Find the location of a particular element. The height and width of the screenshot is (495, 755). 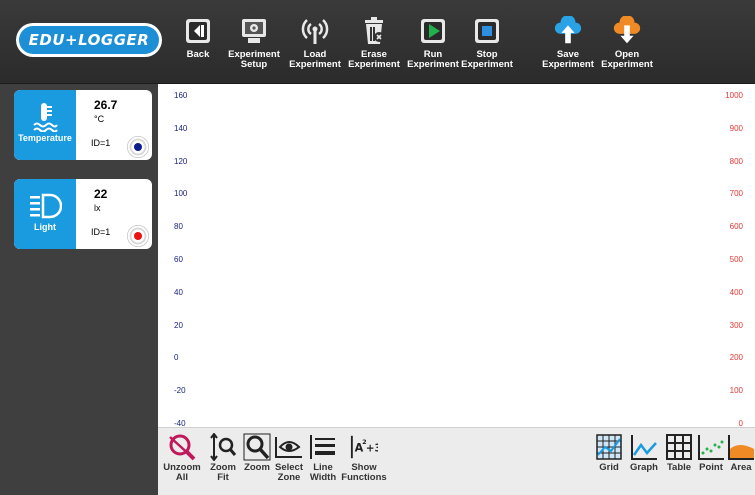

table-icon is located at coordinates (679, 447).